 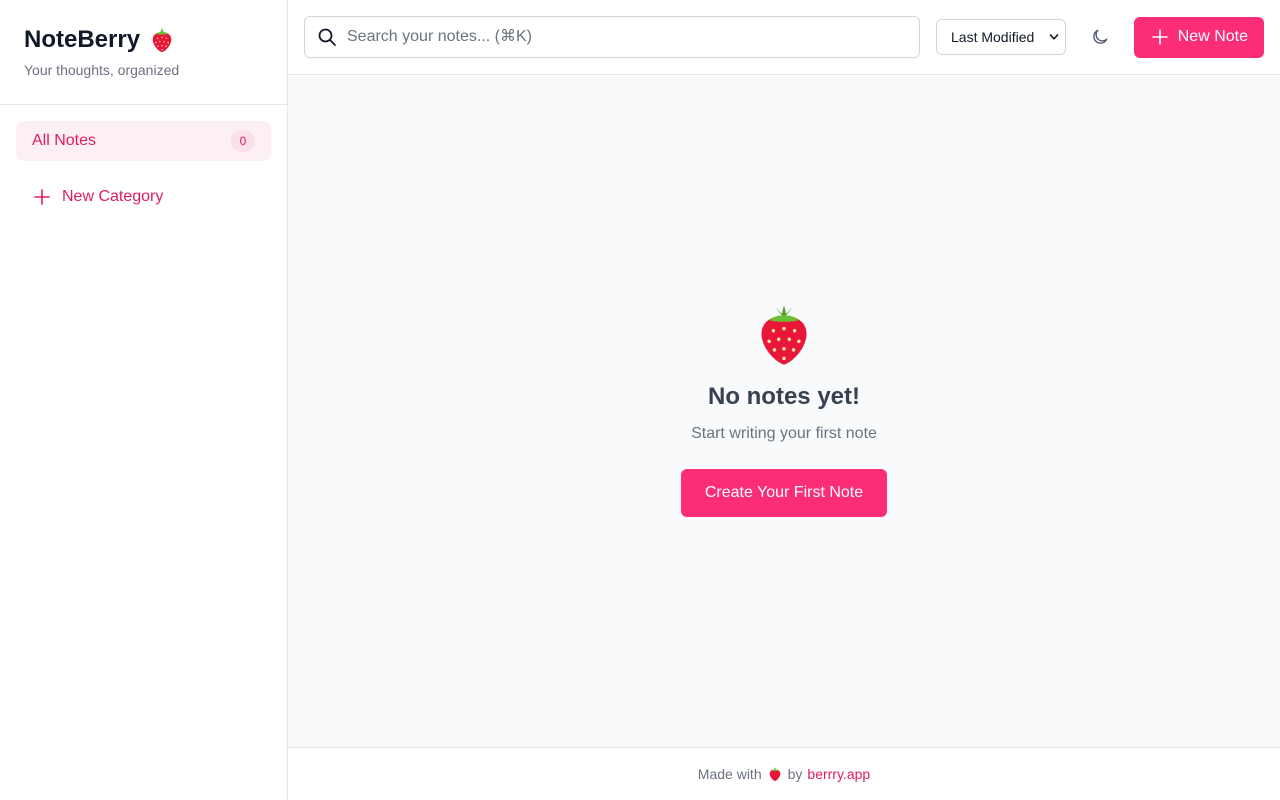 I want to click on theme-toggle-button, so click(x=1100, y=37).